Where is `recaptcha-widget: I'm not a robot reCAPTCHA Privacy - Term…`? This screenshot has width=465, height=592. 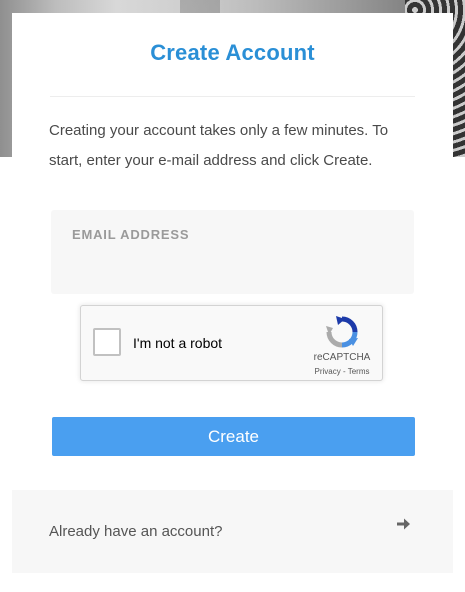 recaptcha-widget: I'm not a robot reCAPTCHA Privacy - Term… is located at coordinates (231, 343).